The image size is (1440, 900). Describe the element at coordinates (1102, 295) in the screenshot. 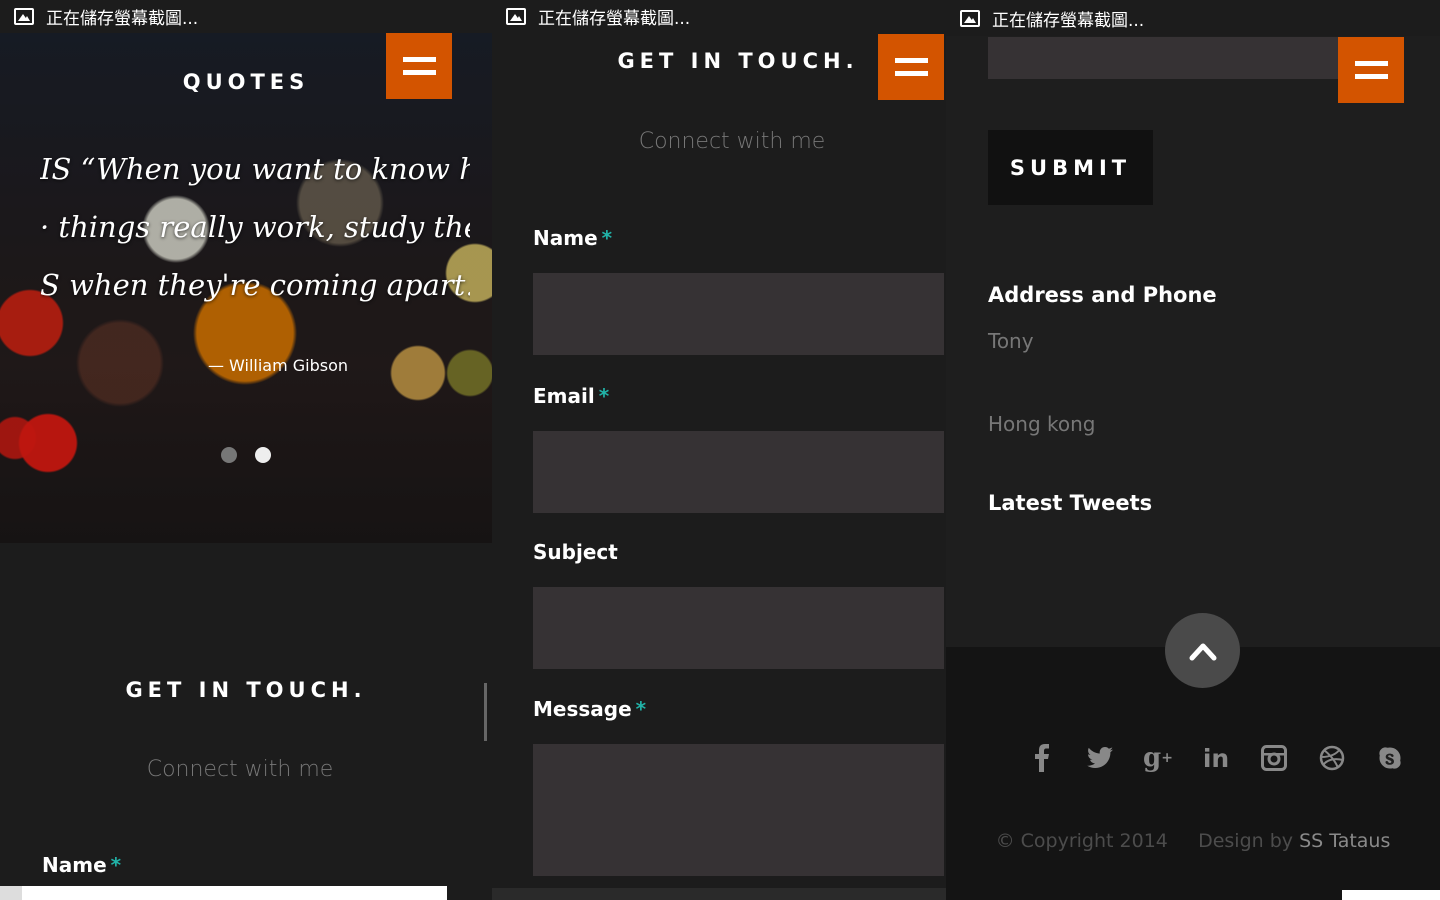

I see `address-heading: Address and Phone` at that location.